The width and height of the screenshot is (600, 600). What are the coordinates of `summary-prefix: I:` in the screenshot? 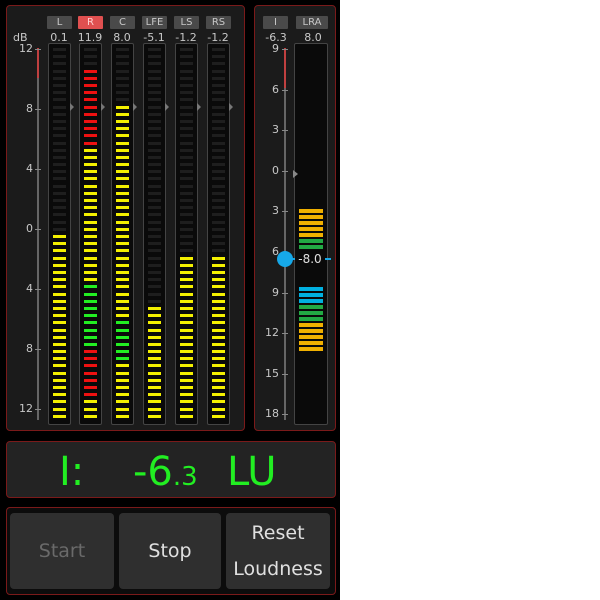 It's located at (72, 472).